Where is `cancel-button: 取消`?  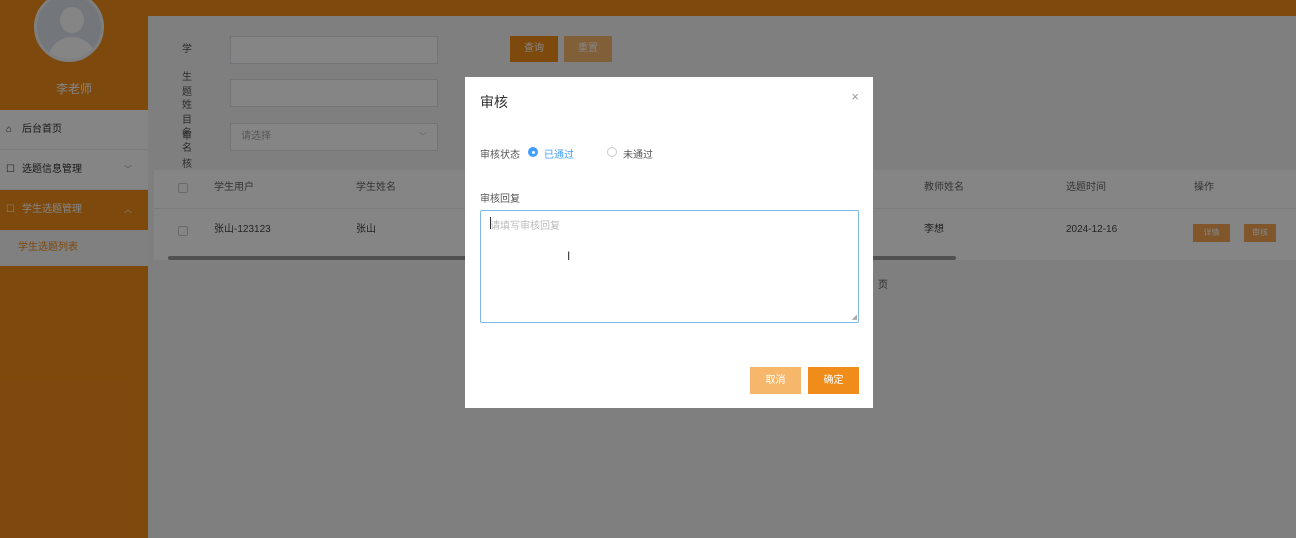 cancel-button: 取消 is located at coordinates (775, 380).